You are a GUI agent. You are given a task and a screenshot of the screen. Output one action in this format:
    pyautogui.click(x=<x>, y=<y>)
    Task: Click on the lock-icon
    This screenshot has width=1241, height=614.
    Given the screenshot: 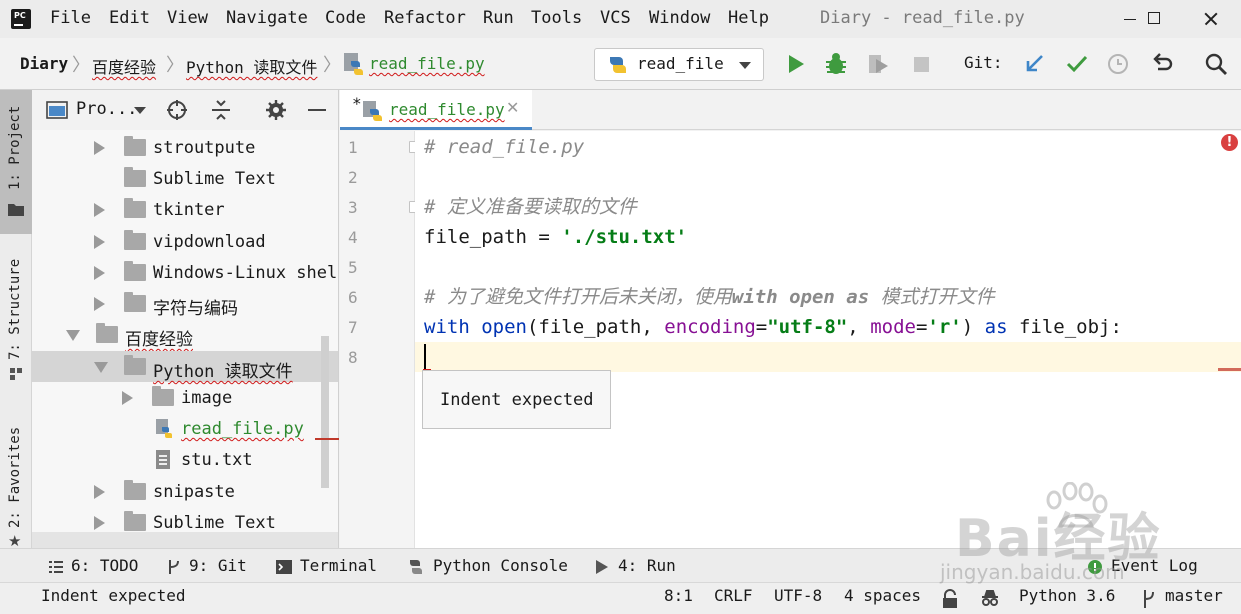 What is the action you would take?
    pyautogui.click(x=950, y=599)
    